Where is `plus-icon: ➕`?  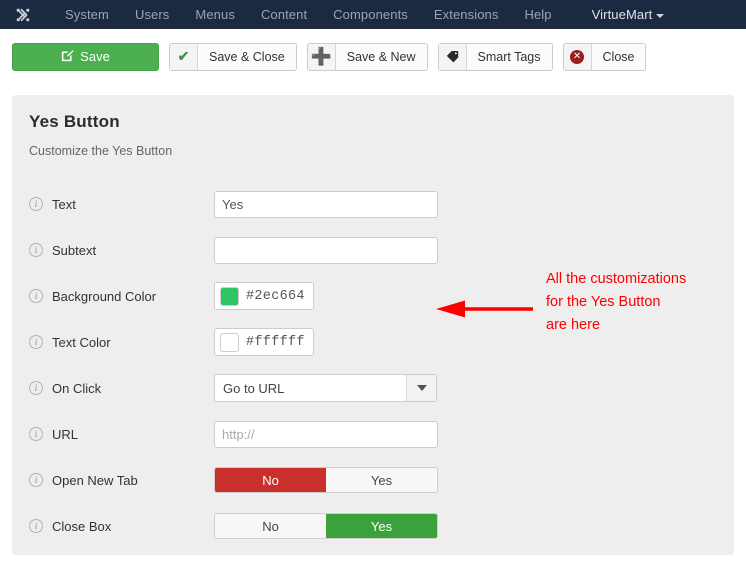
plus-icon: ➕ is located at coordinates (321, 56).